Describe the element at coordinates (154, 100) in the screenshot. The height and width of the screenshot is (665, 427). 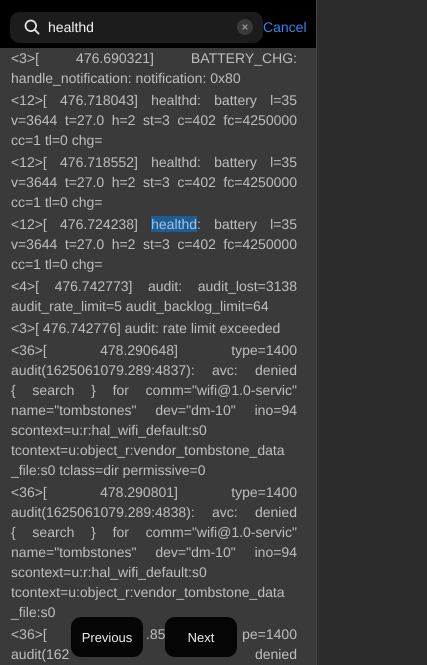
I see `log-line: <12>[ 476.718043] healthd: battery l=35` at that location.